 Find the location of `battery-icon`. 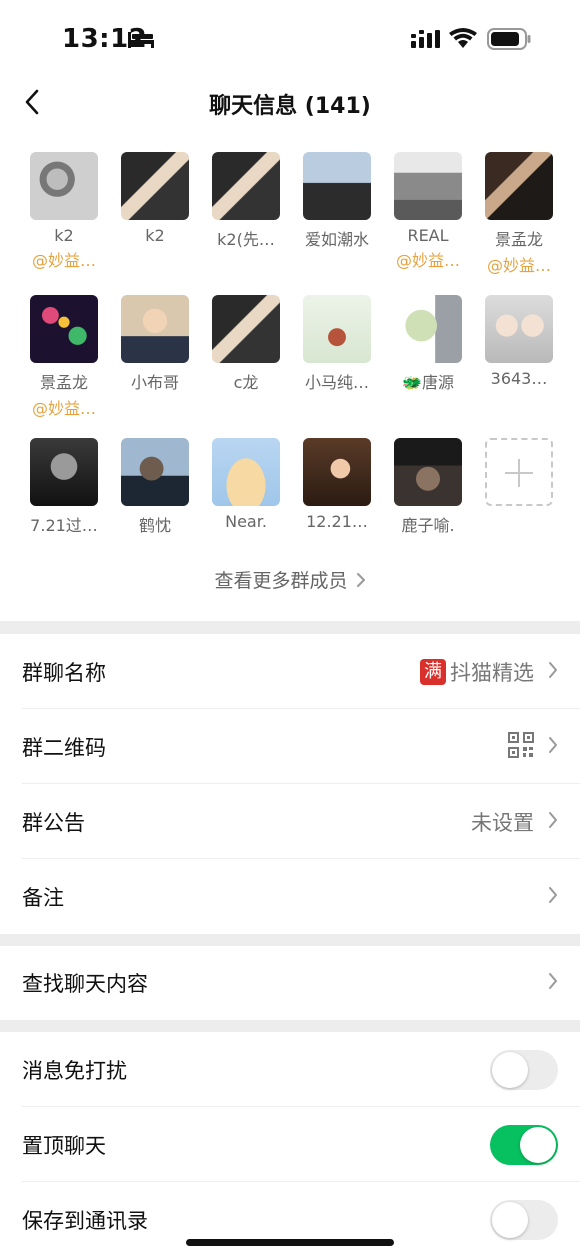

battery-icon is located at coordinates (509, 41).